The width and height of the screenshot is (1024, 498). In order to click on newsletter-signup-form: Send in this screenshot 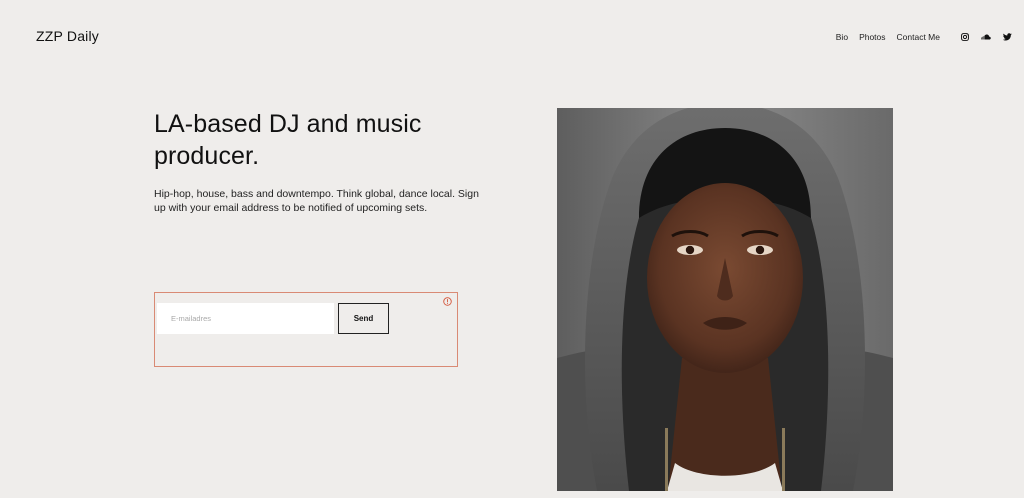, I will do `click(306, 329)`.